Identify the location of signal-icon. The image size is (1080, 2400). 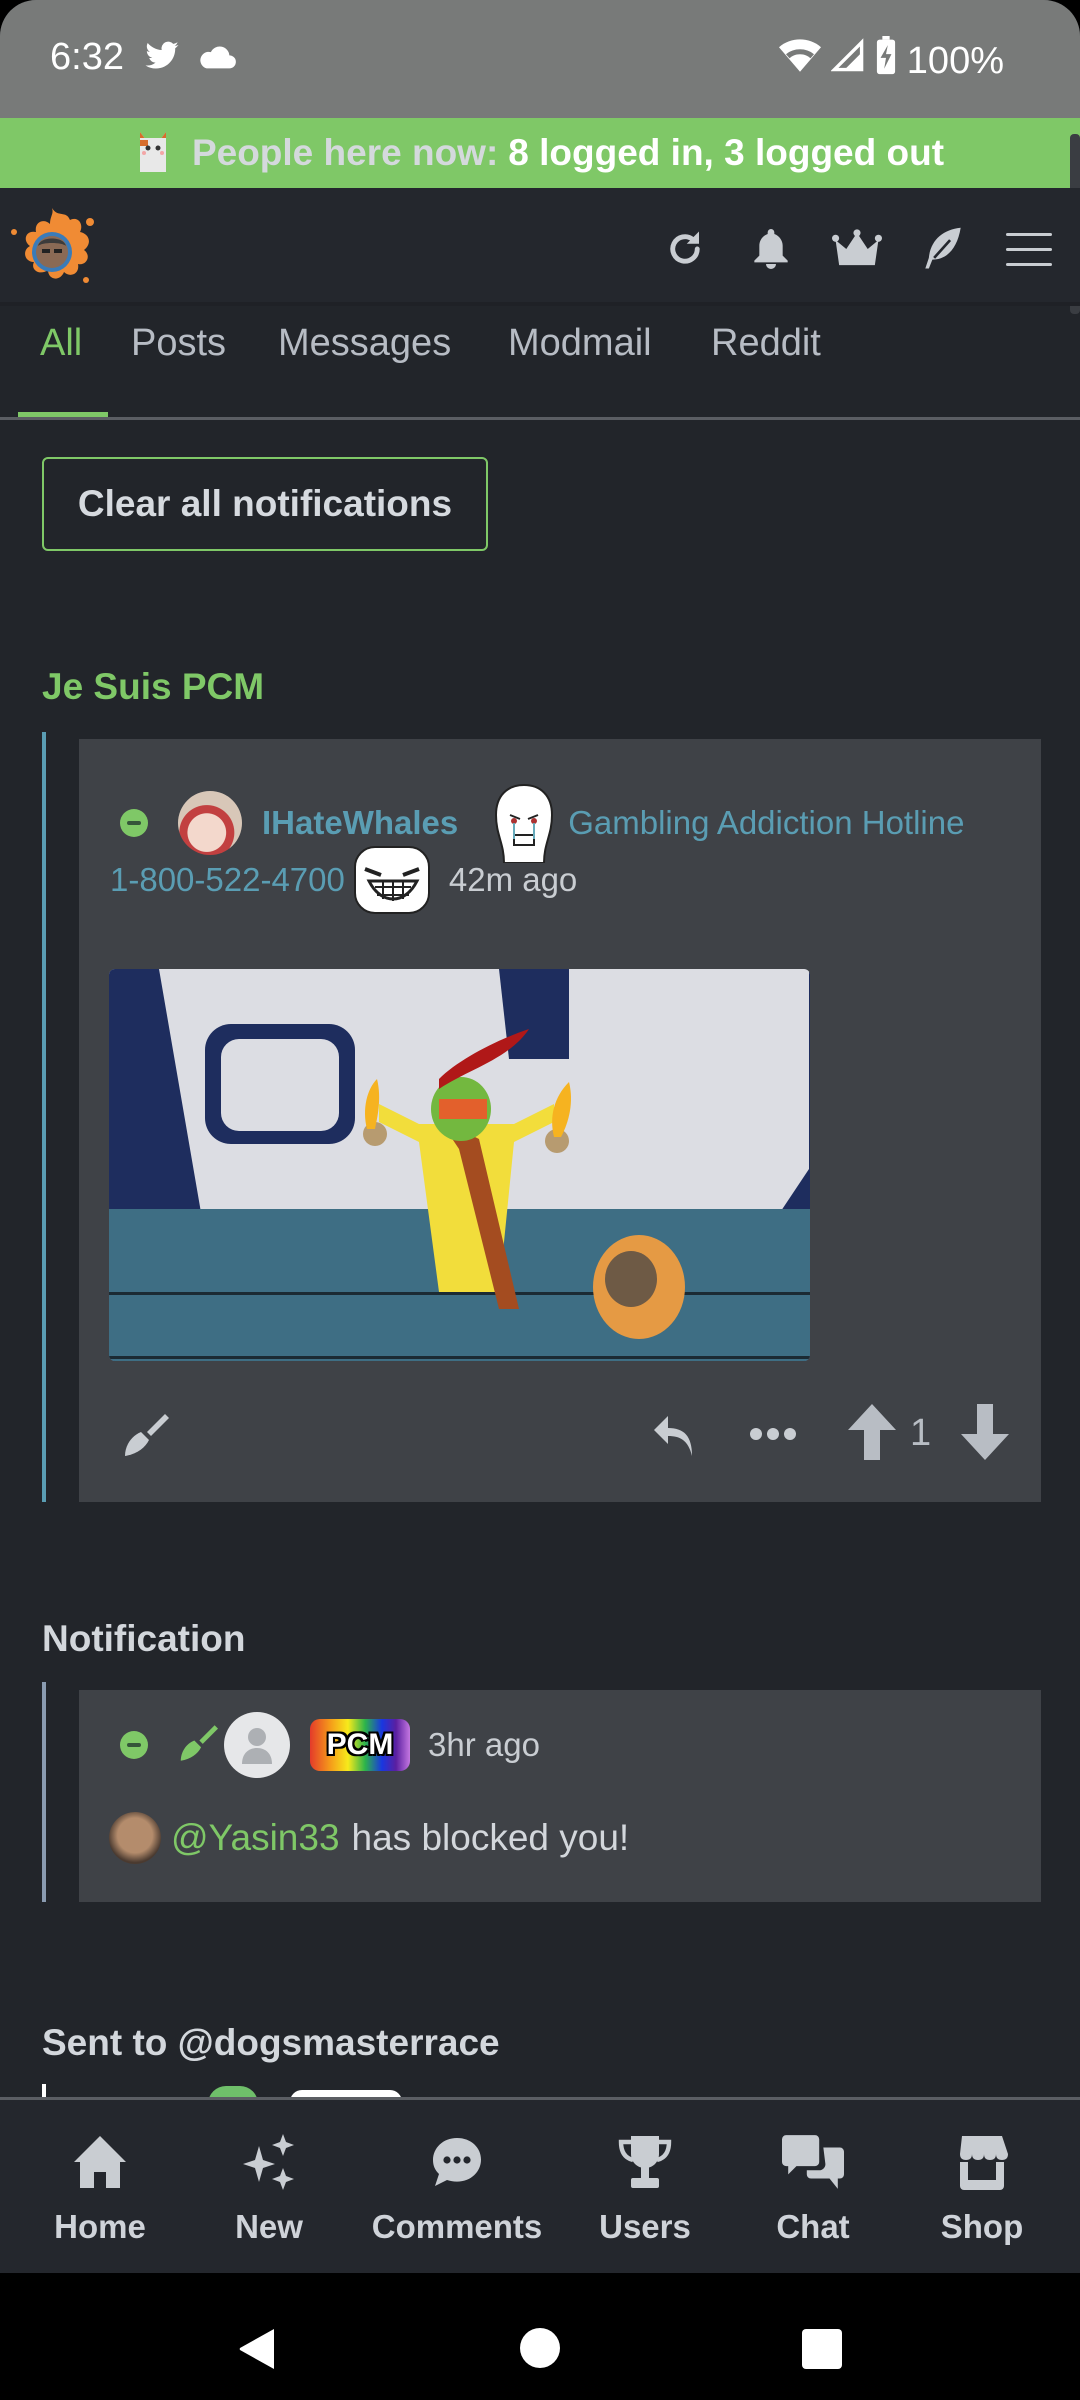
(847, 61).